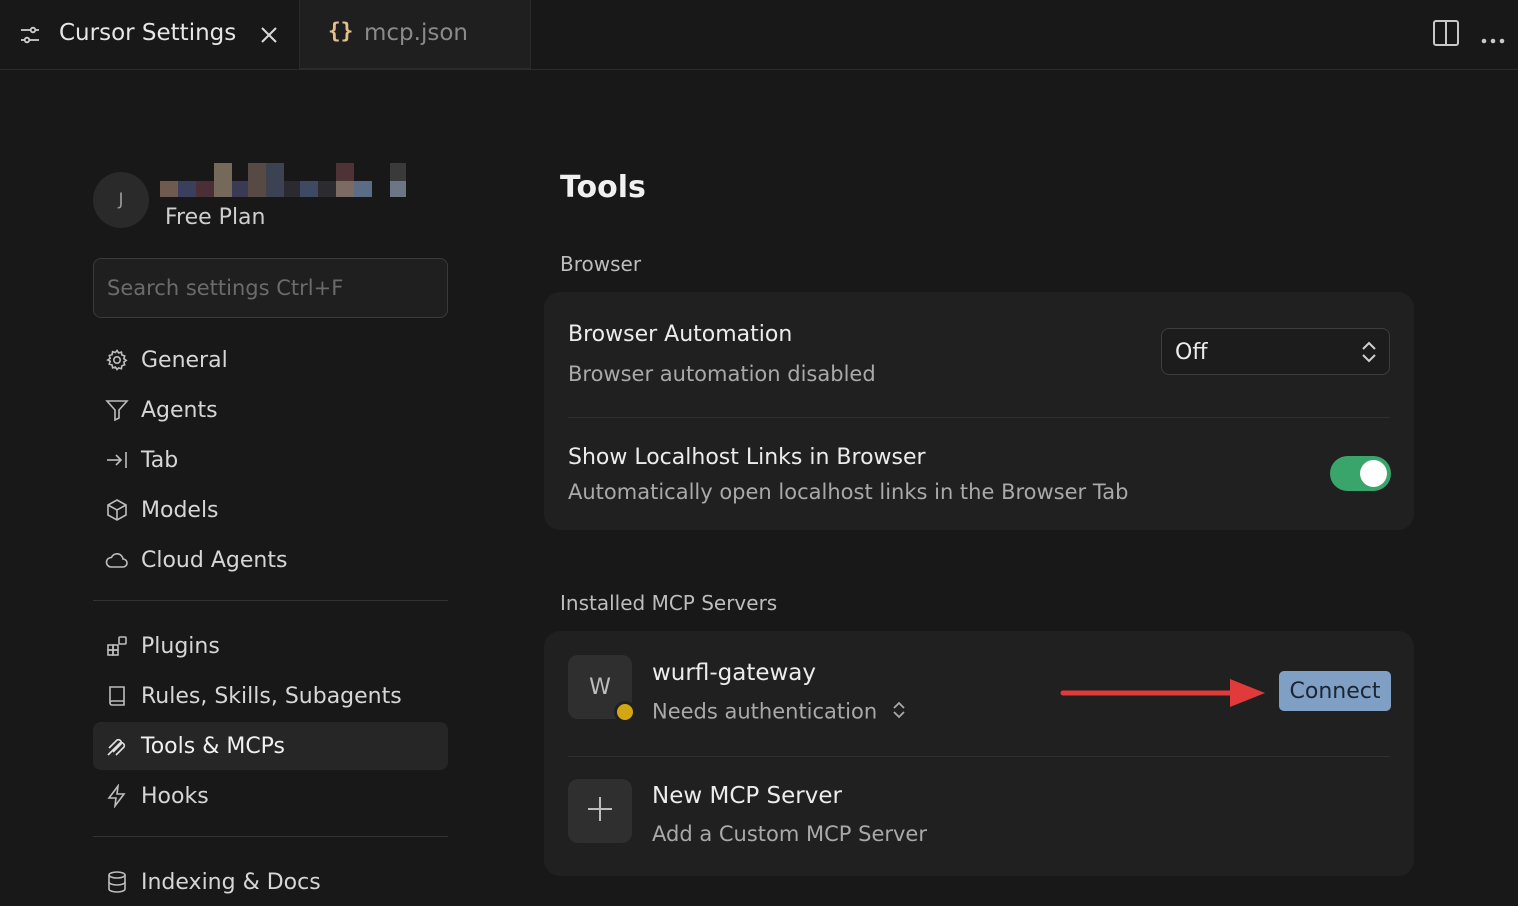 The image size is (1518, 906). I want to click on new-mcp-server-title: New MCP Server, so click(747, 796).